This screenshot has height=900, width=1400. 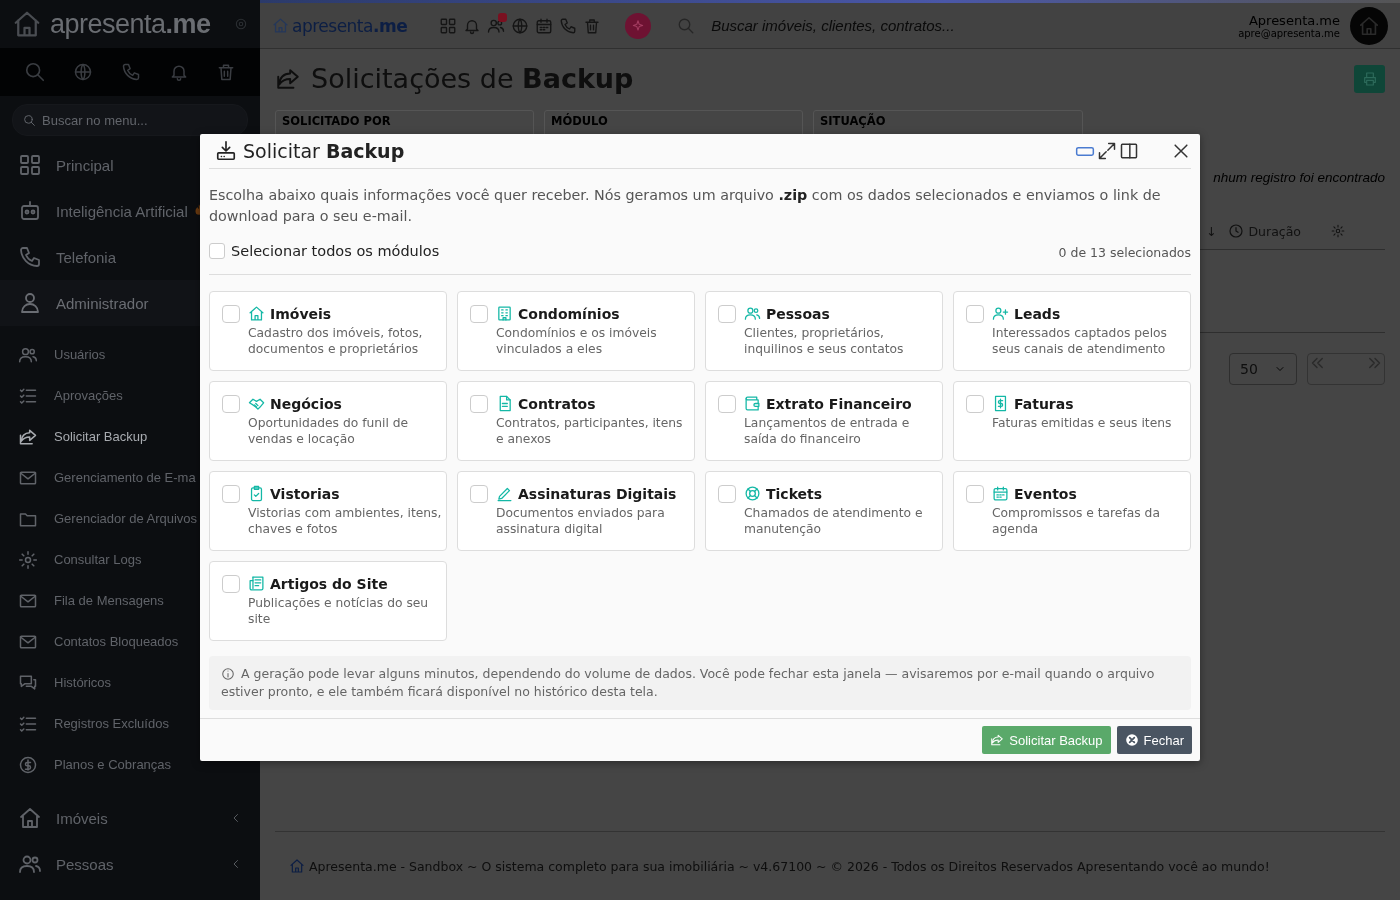 What do you see at coordinates (504, 313) in the screenshot?
I see `building-icon` at bounding box center [504, 313].